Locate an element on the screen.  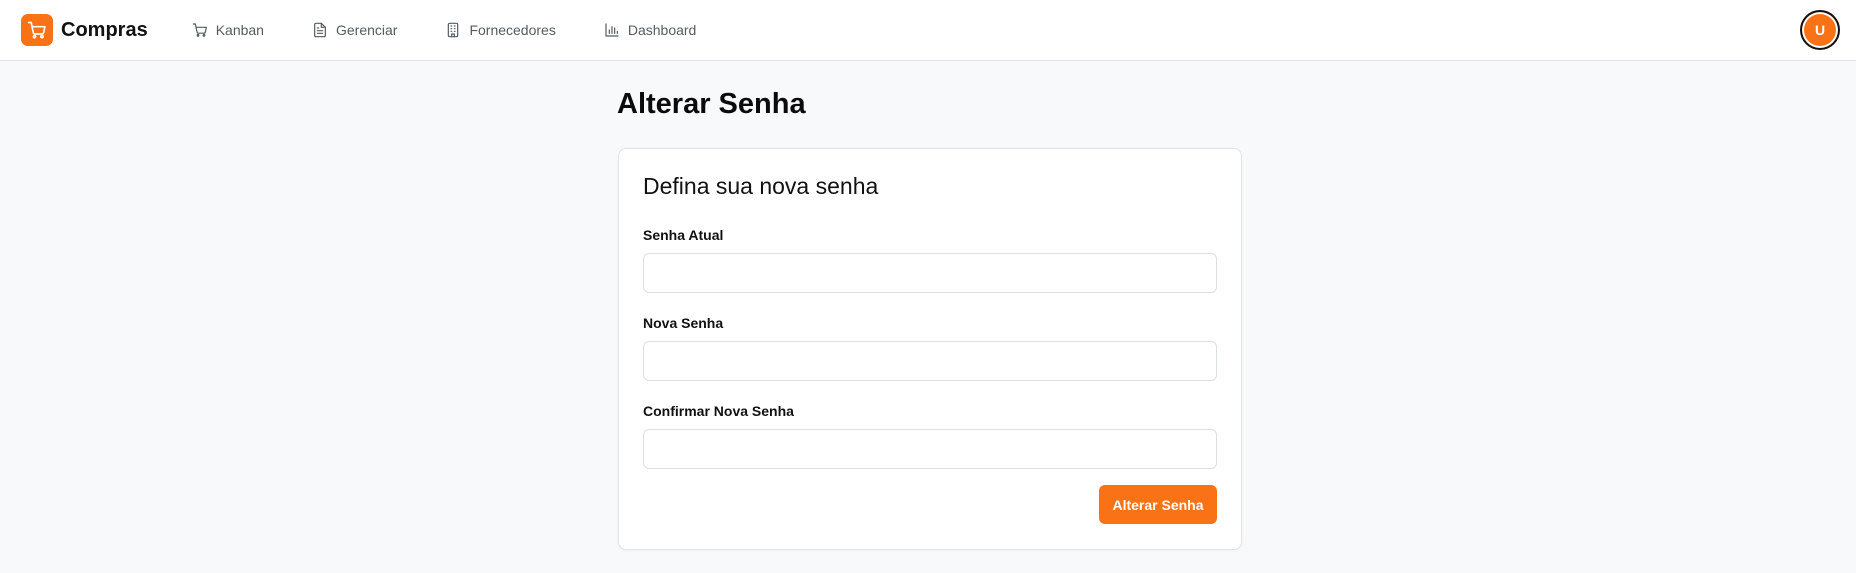
nav-label-gerenciar: Gerenciar is located at coordinates (366, 30).